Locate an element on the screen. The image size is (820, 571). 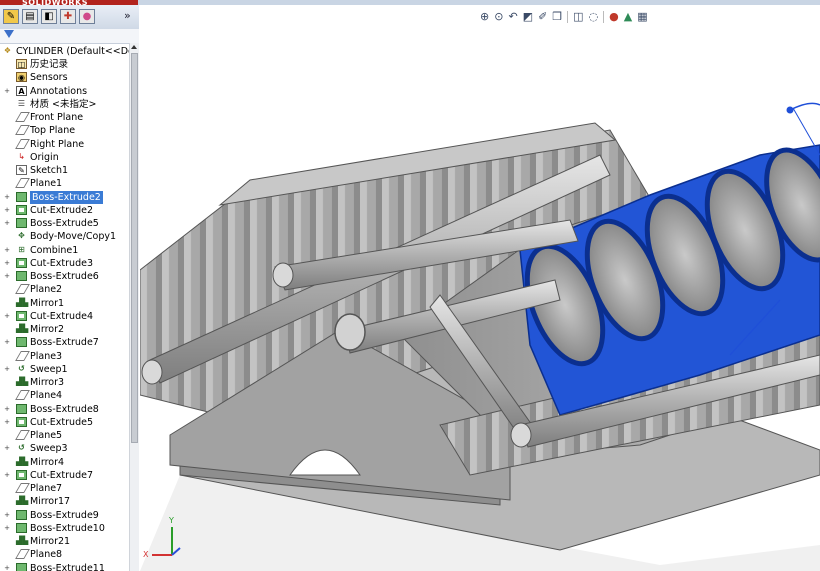
tree-item: + ↺ Sweep3 is located at coordinates (64, 448).